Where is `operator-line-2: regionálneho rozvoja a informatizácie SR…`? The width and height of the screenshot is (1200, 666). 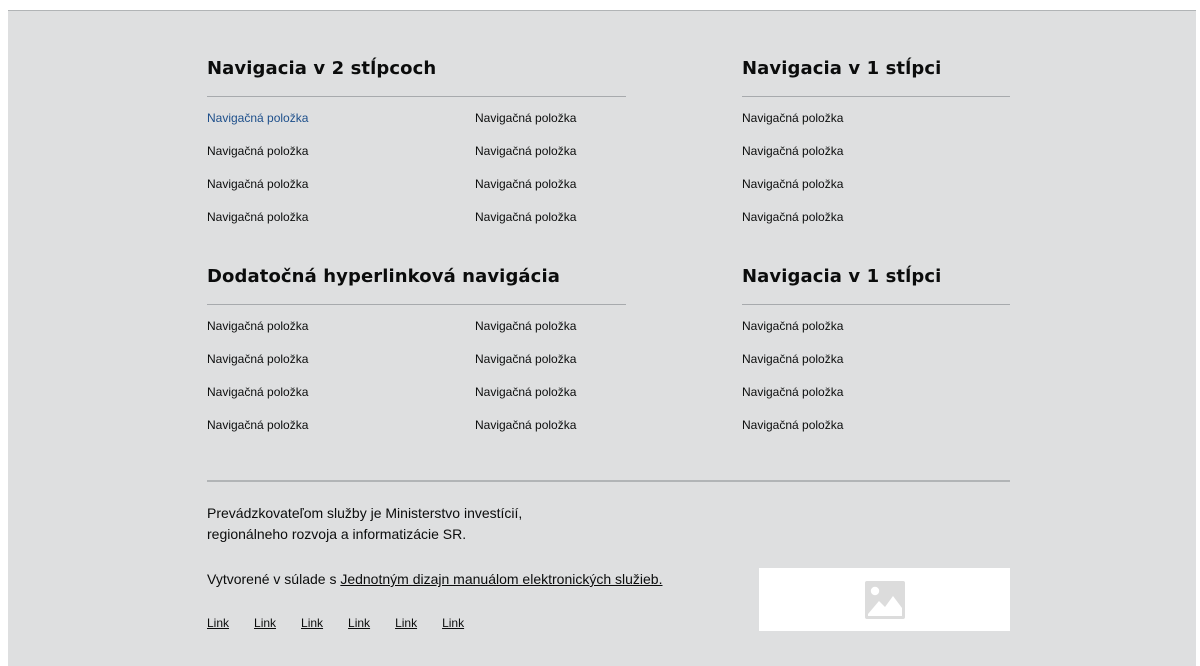
operator-line-2: regionálneho rozvoja a informatizácie SR… is located at coordinates (337, 534).